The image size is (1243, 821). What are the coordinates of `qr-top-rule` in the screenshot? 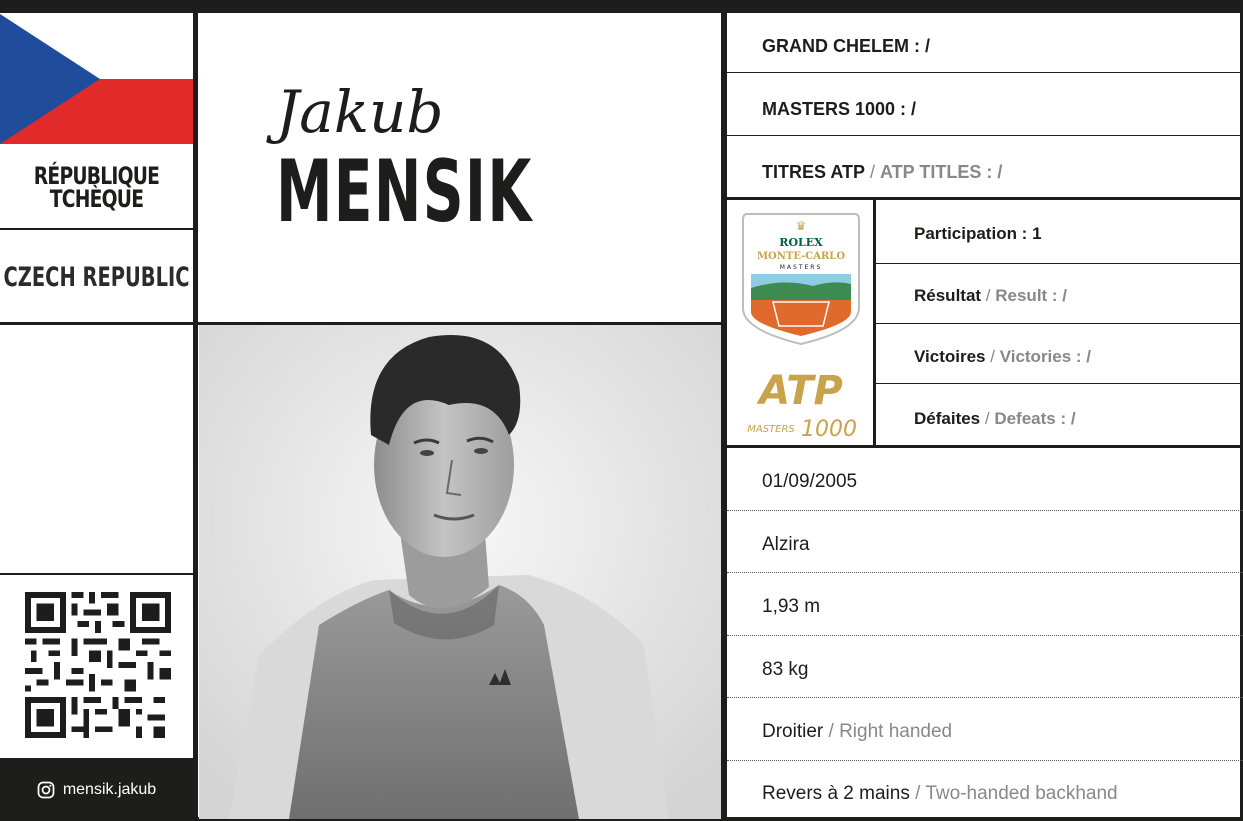 It's located at (96, 574).